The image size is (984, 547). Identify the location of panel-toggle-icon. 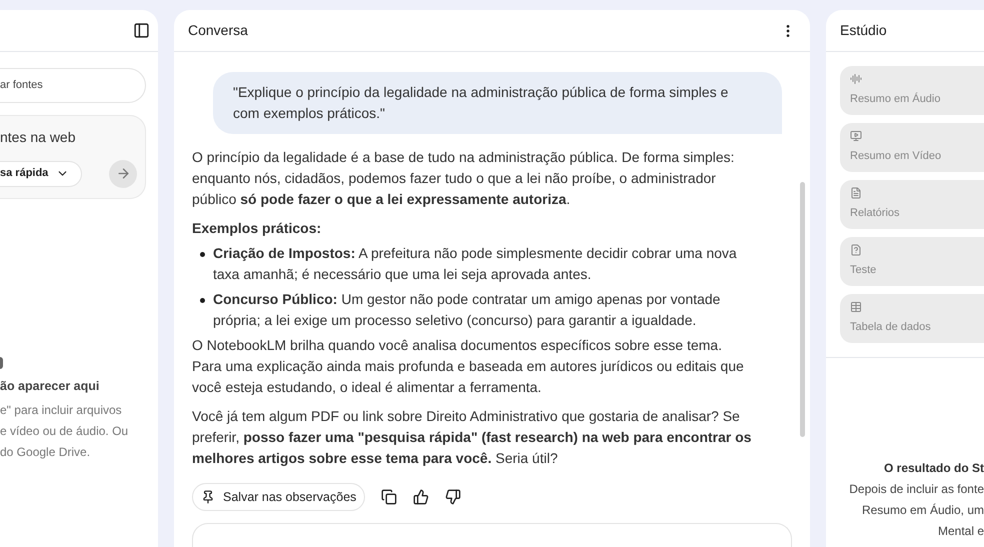
(141, 30).